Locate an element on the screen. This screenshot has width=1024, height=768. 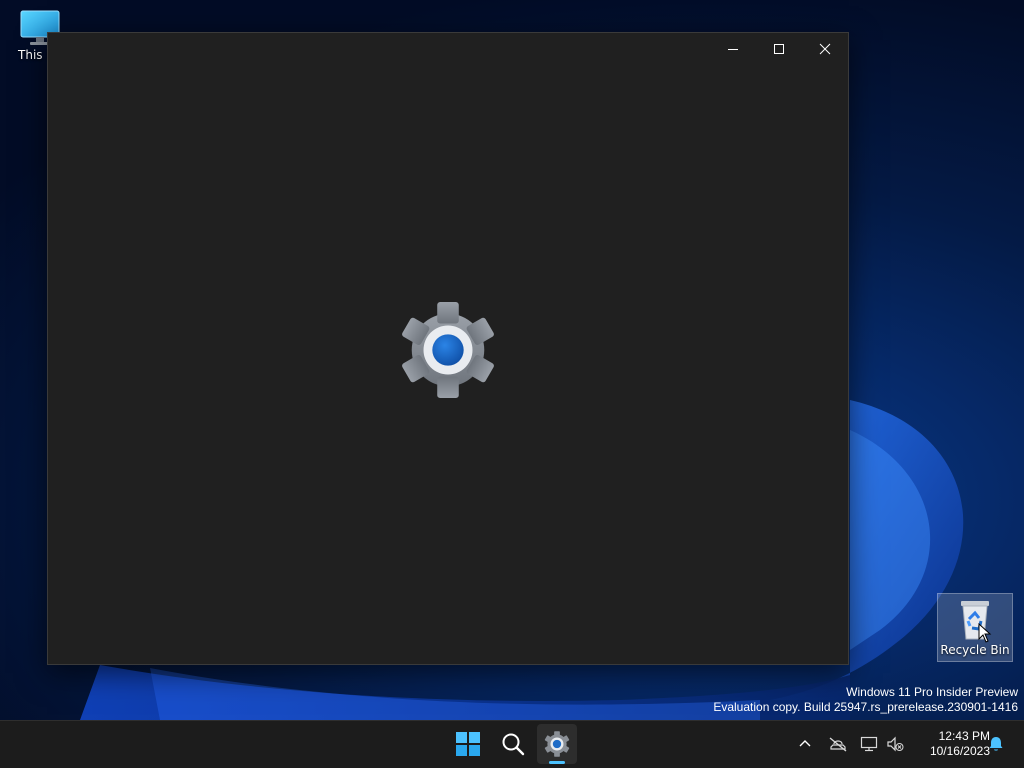
show-hidden-icons-button is located at coordinates (805, 744).